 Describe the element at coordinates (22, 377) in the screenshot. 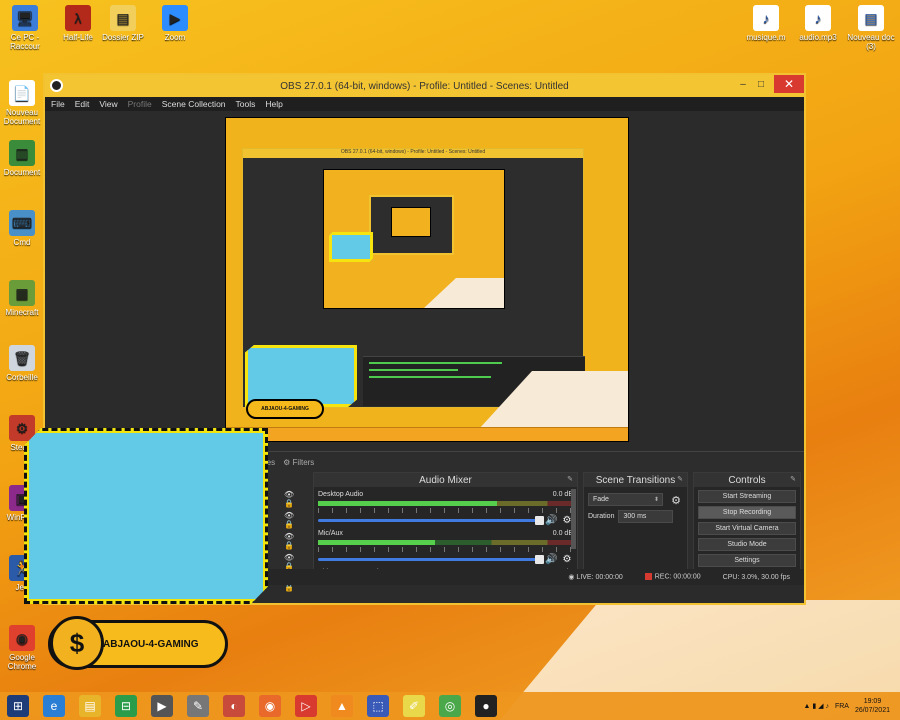

I see `desktop-icon-label: Corbeille` at that location.